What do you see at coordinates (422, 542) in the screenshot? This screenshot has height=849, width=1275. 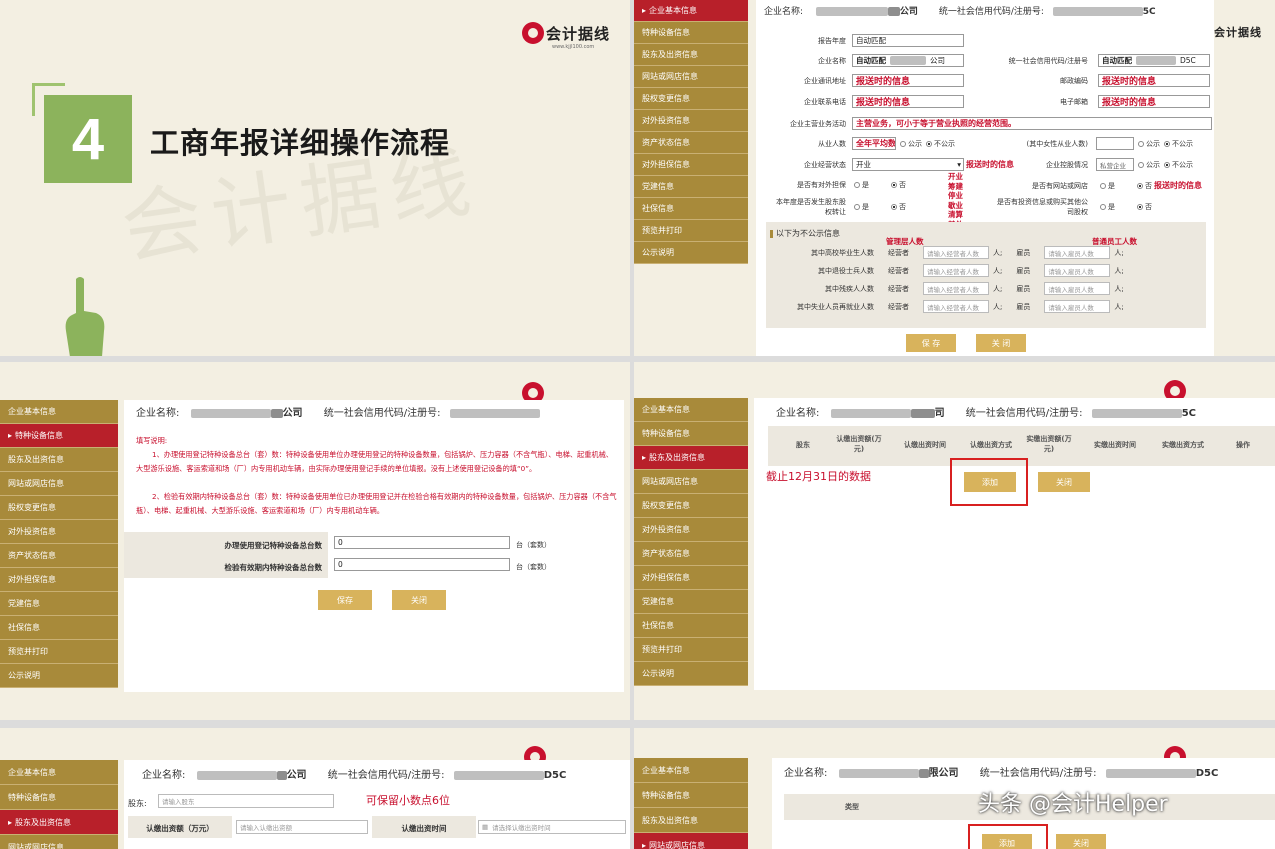 I see `registered-equipment-input: 0` at bounding box center [422, 542].